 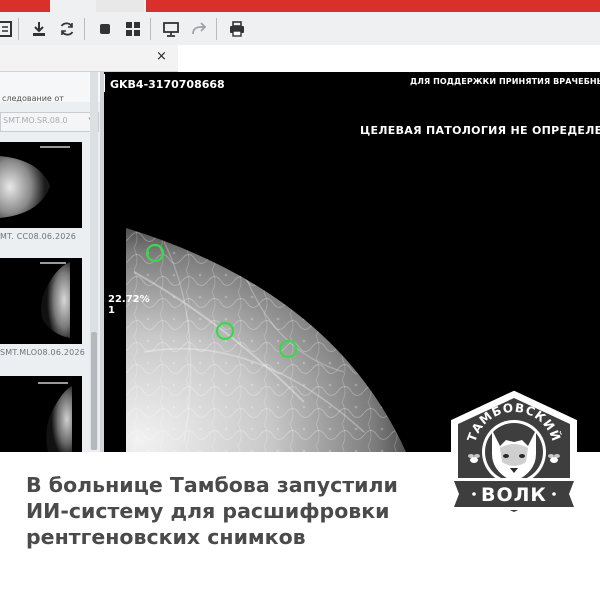 I want to click on monitor-icon, so click(x=171, y=29).